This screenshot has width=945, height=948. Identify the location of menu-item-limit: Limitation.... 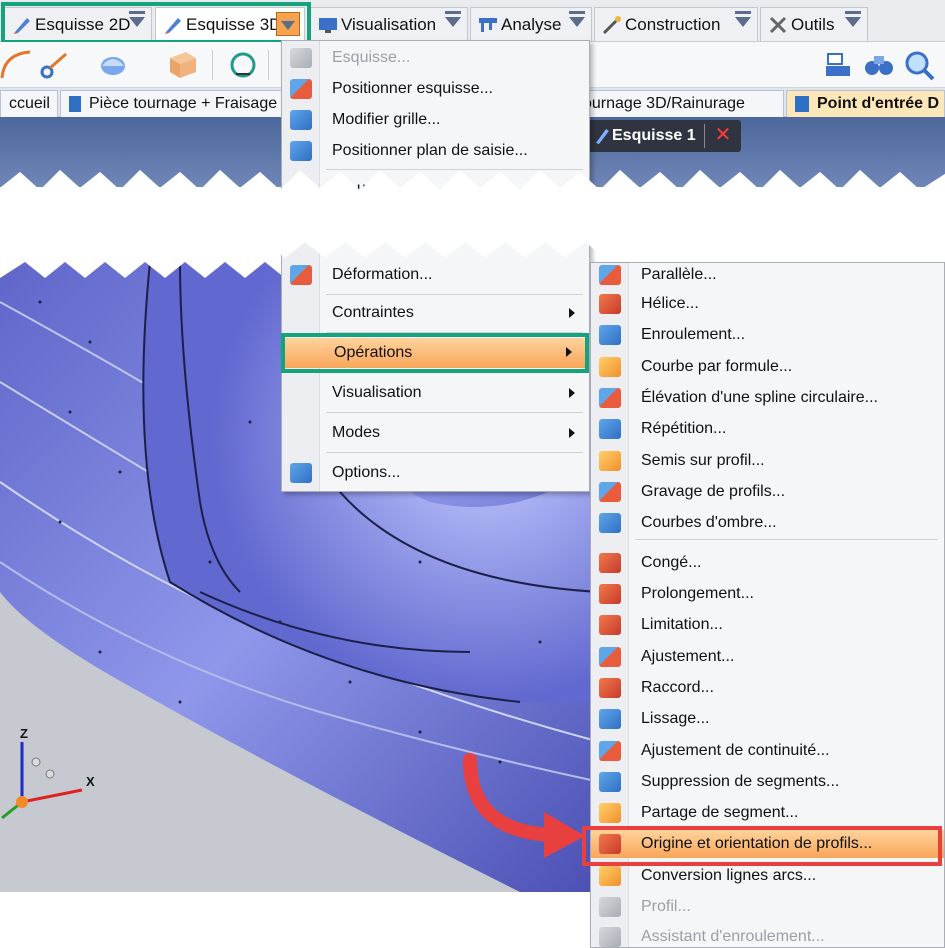
(767, 625).